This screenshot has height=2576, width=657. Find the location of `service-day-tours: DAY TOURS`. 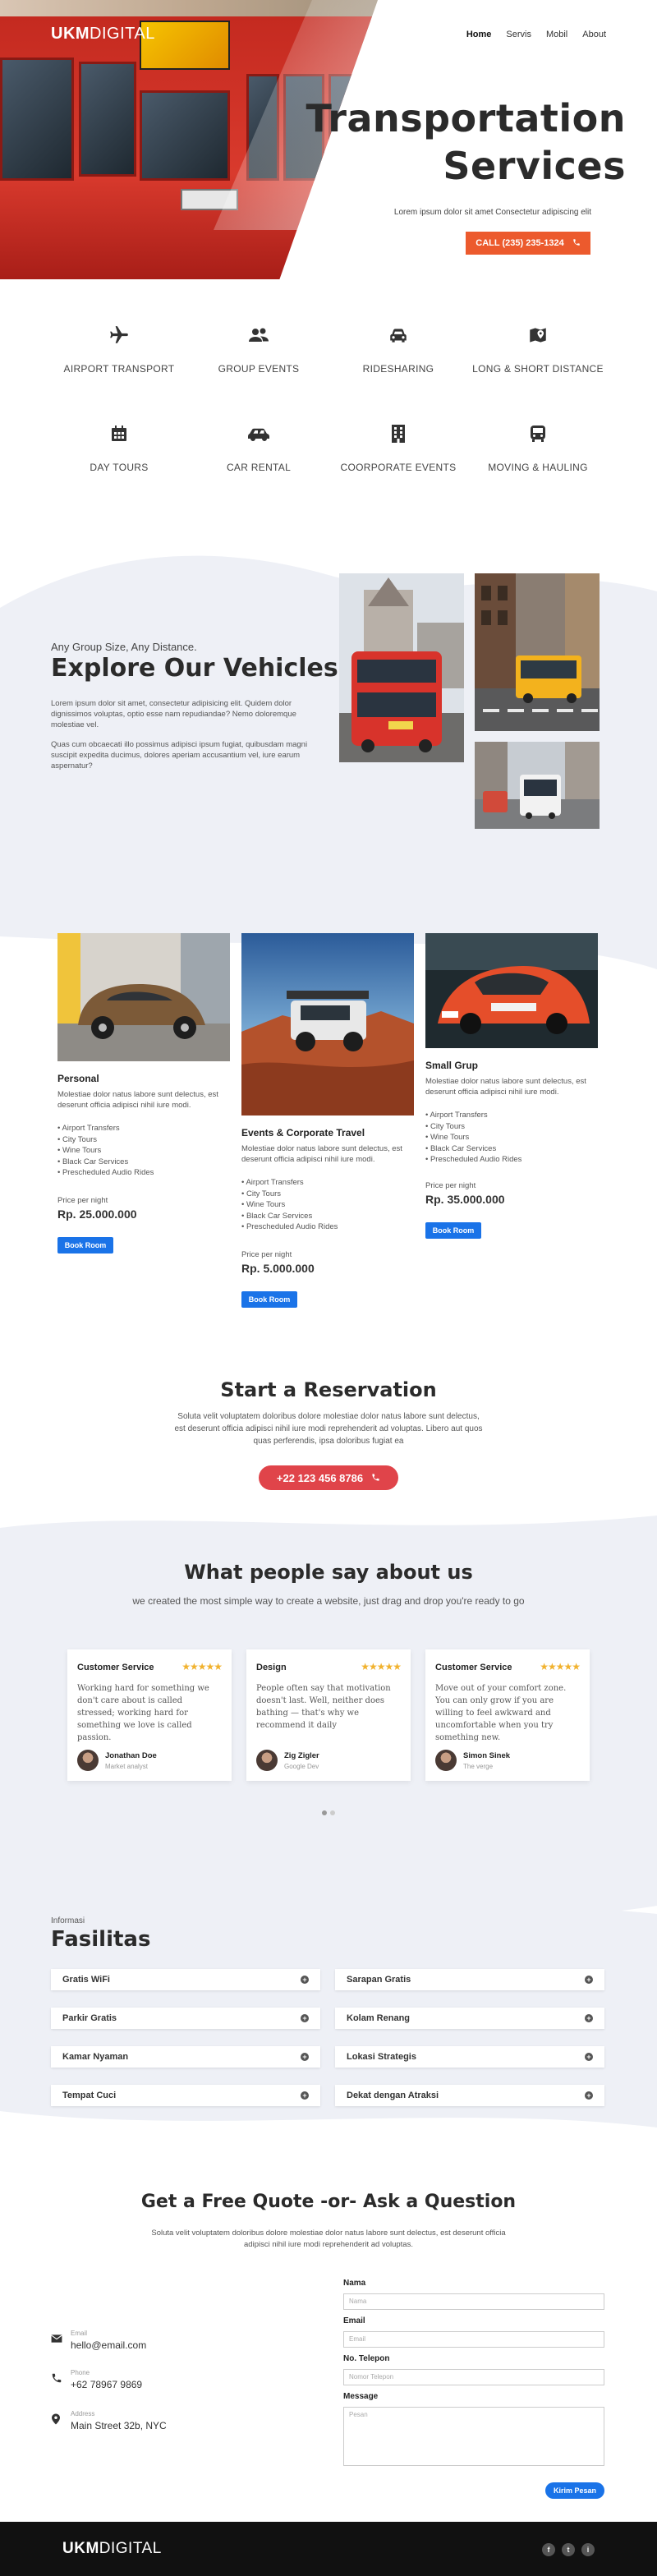

service-day-tours: DAY TOURS is located at coordinates (119, 456).